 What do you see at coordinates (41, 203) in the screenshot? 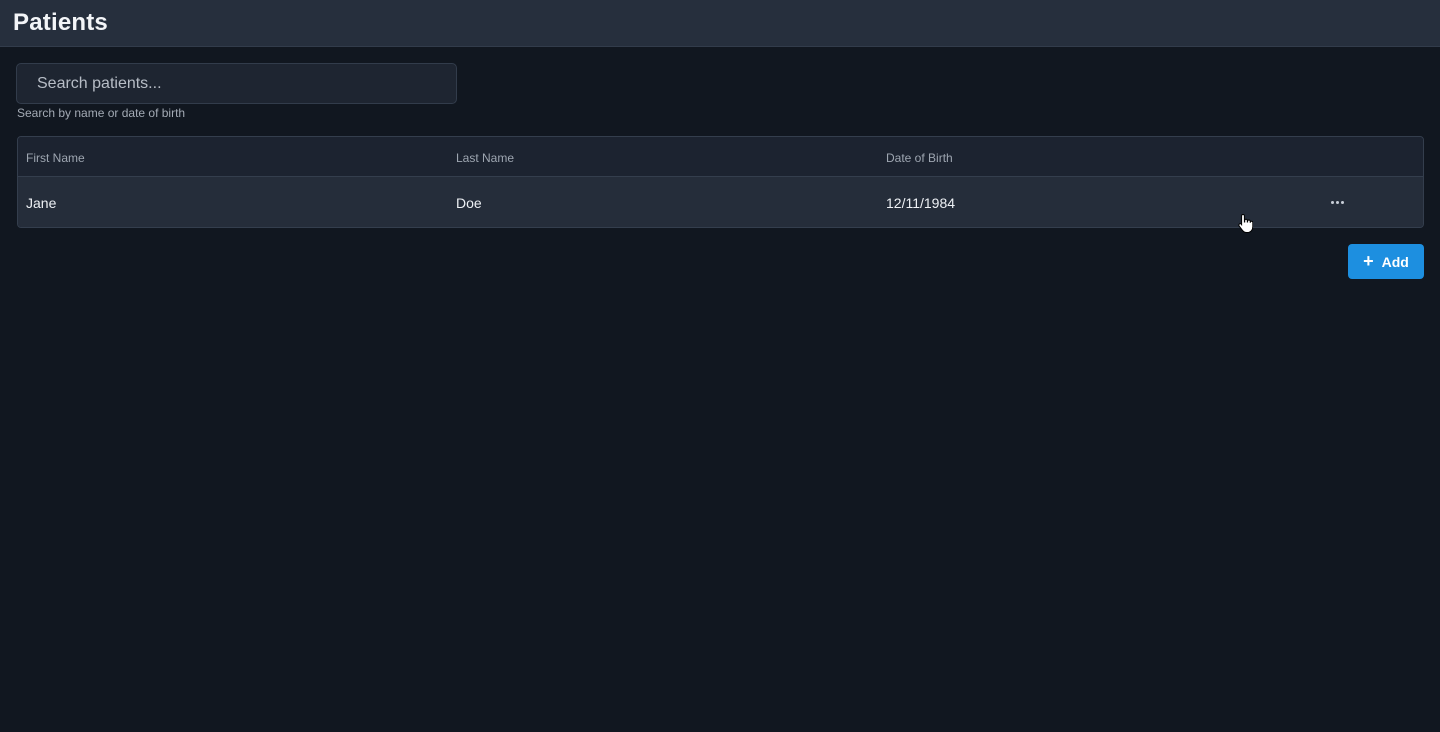
I see `cell-first-name: Jane` at bounding box center [41, 203].